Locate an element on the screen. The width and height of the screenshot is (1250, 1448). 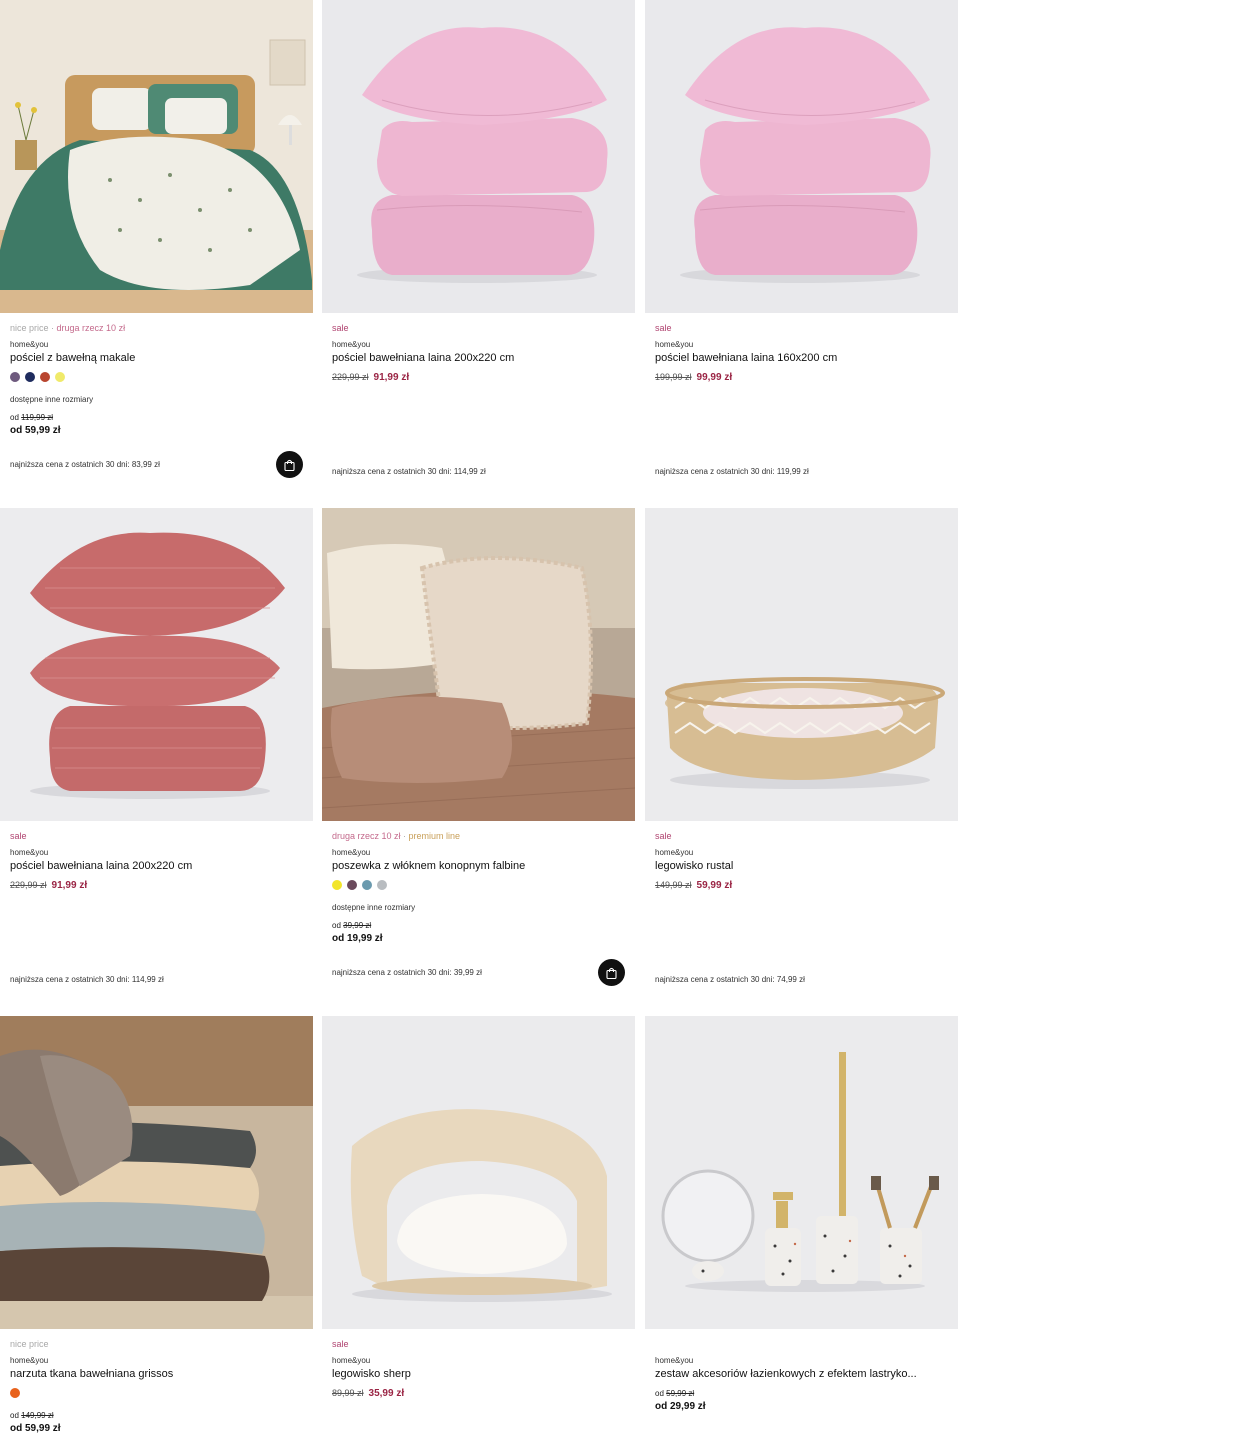
folded-bedspreads-photo is located at coordinates (156, 1172).